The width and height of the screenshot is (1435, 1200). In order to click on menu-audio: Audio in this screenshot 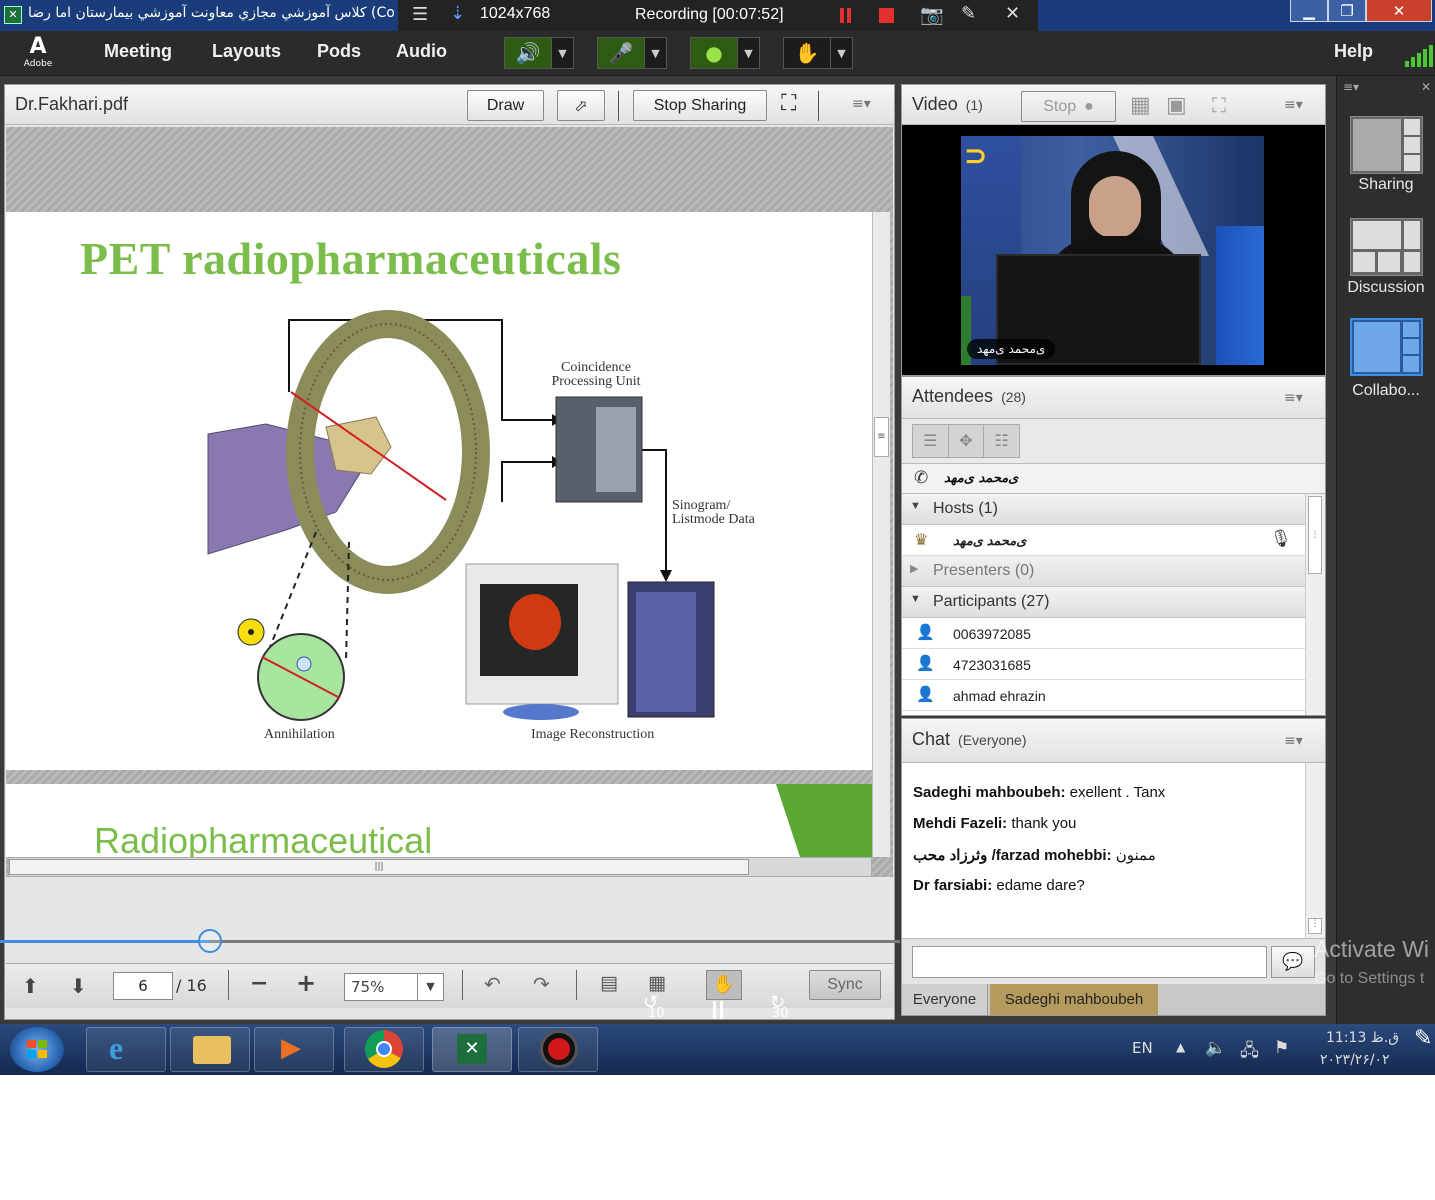, I will do `click(421, 51)`.